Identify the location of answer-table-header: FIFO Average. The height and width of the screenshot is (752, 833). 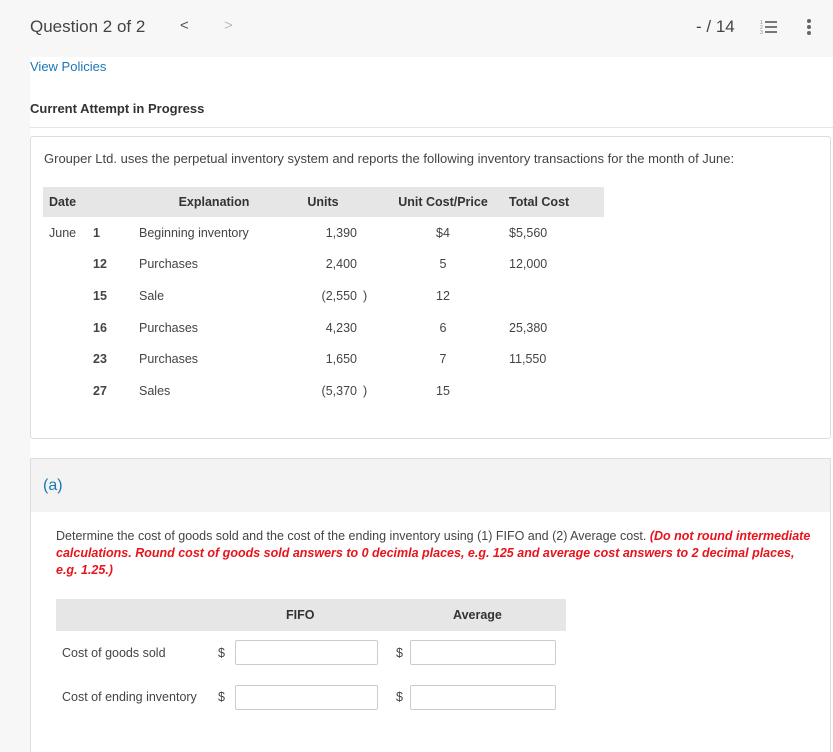
(311, 615).